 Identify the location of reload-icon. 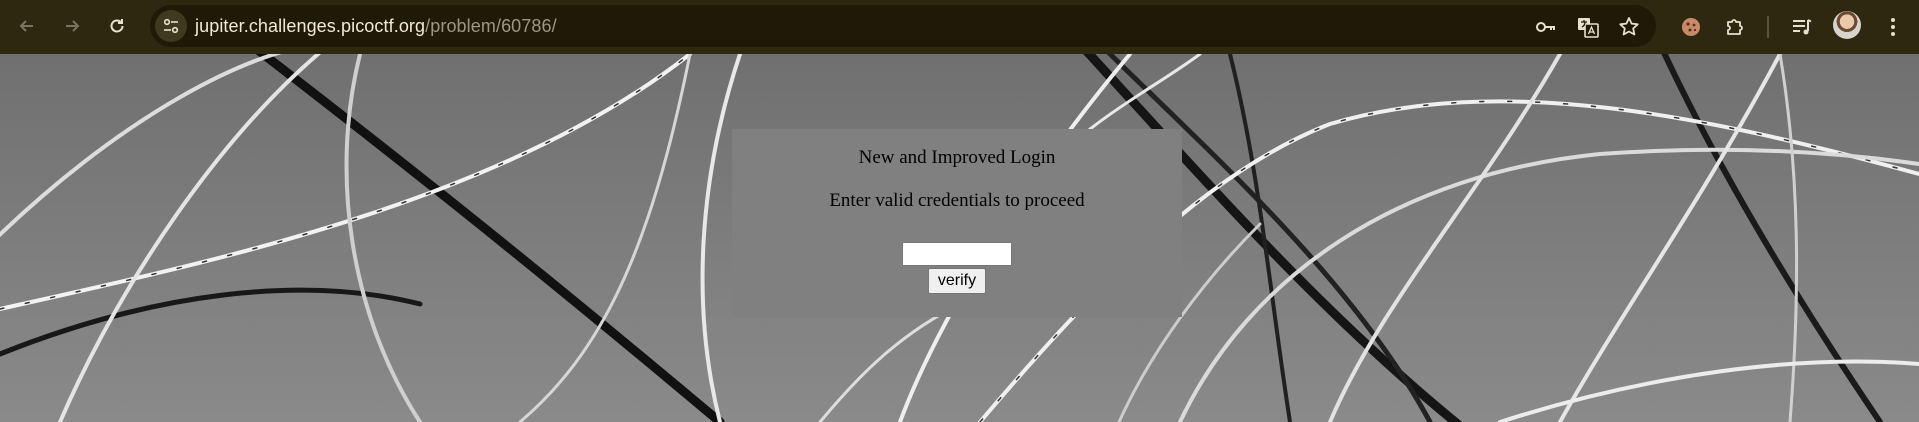
(117, 26).